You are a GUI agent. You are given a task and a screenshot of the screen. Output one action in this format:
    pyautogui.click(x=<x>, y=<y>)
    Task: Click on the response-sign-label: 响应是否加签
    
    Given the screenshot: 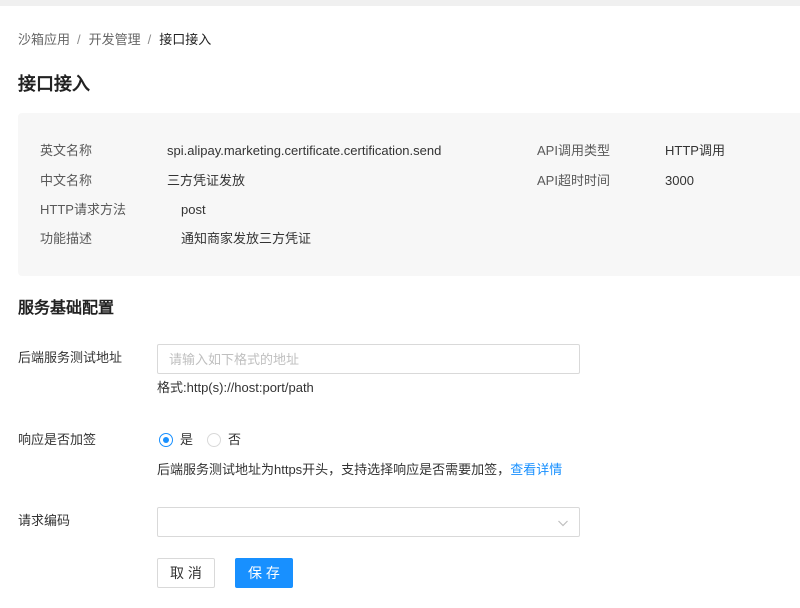 What is the action you would take?
    pyautogui.click(x=57, y=439)
    